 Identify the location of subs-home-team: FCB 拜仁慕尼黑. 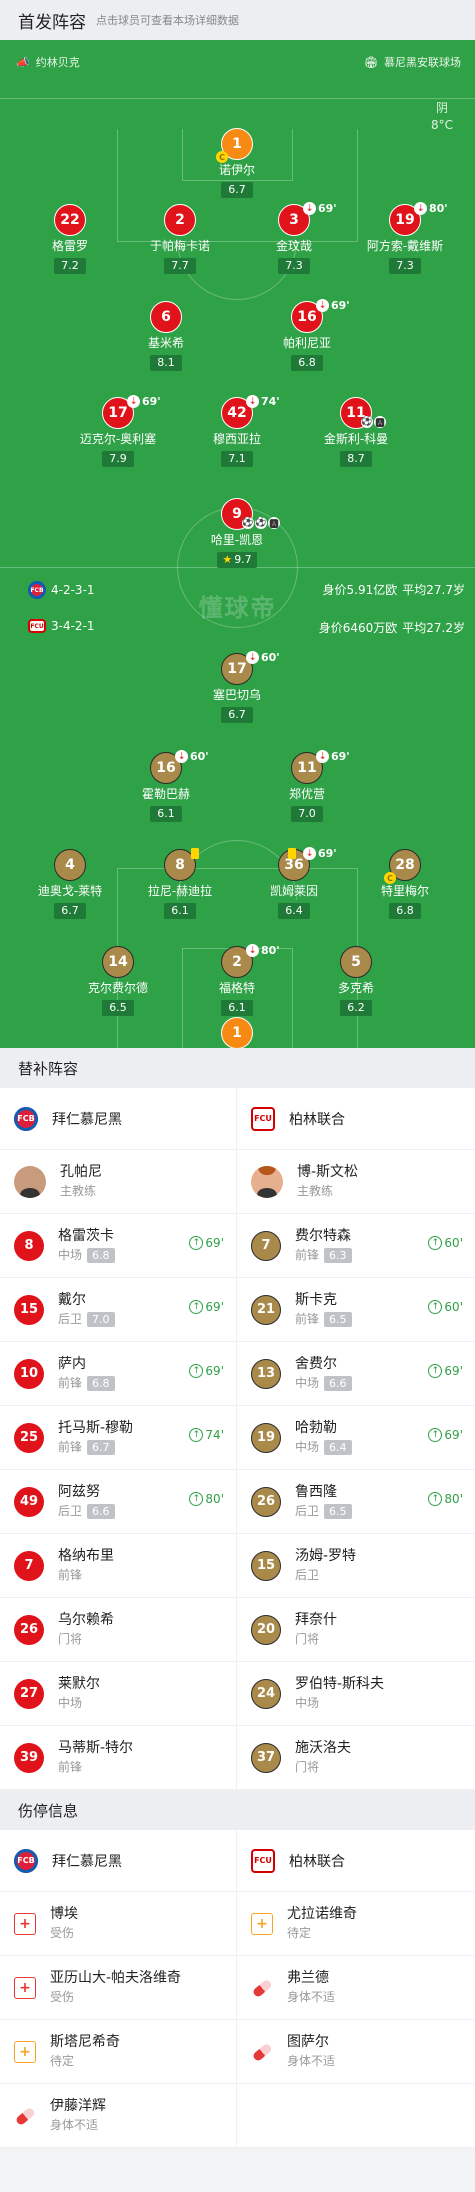
(118, 1119).